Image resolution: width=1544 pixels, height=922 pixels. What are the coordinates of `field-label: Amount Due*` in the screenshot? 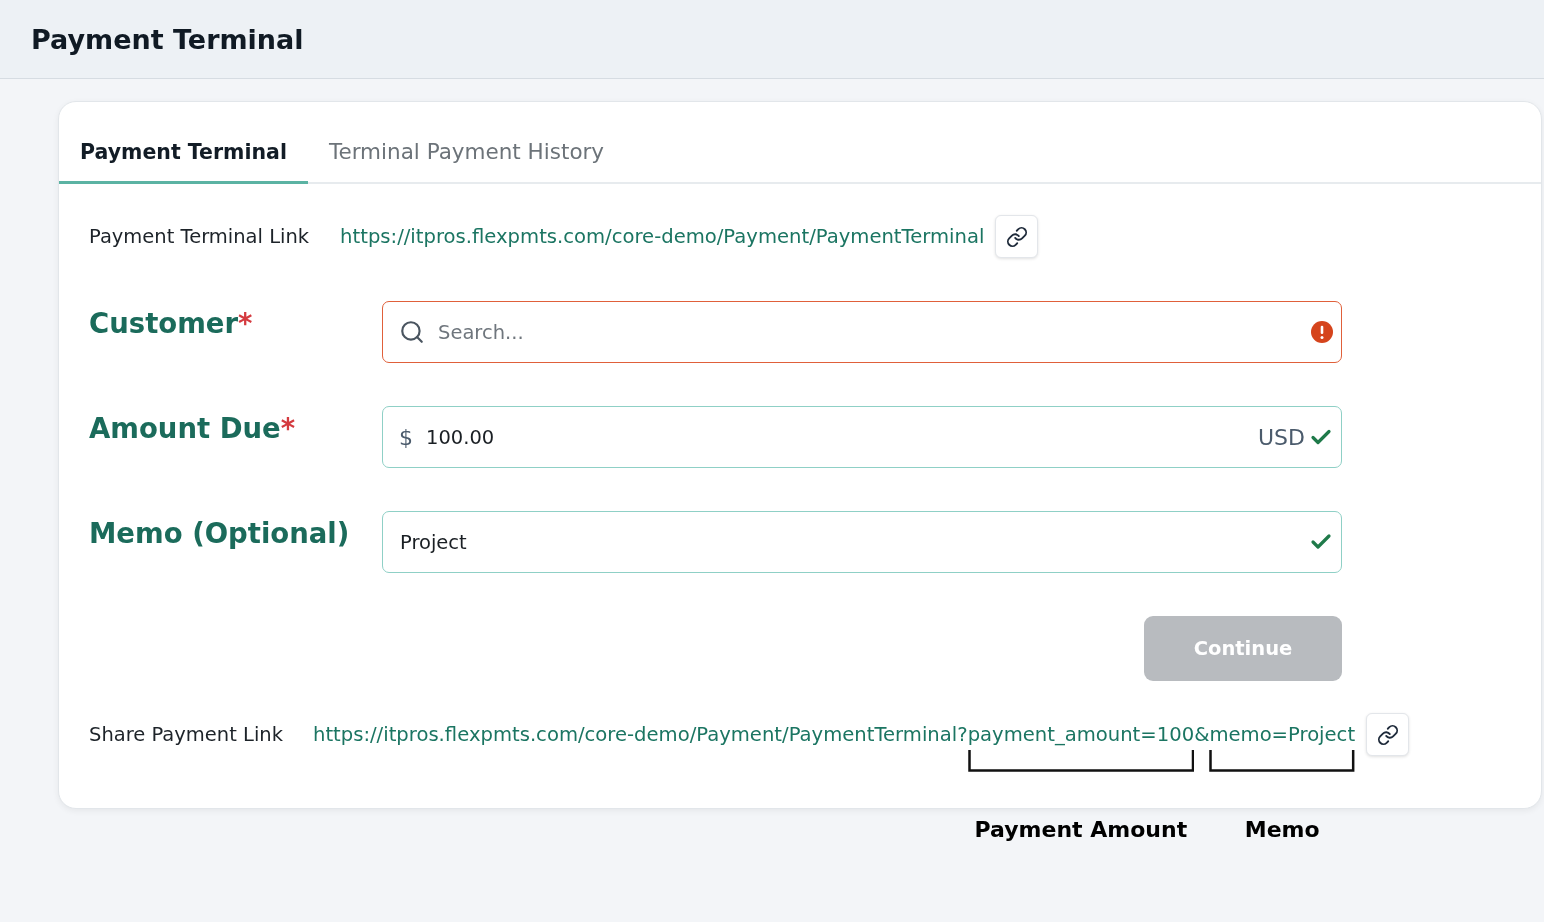 It's located at (193, 427).